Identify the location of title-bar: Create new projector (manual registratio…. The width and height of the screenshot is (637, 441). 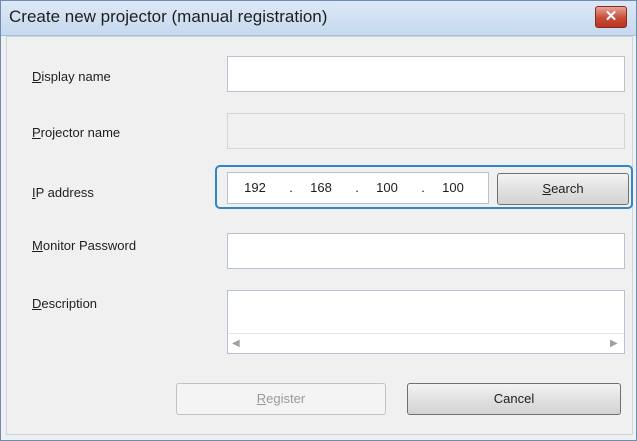
(318, 18).